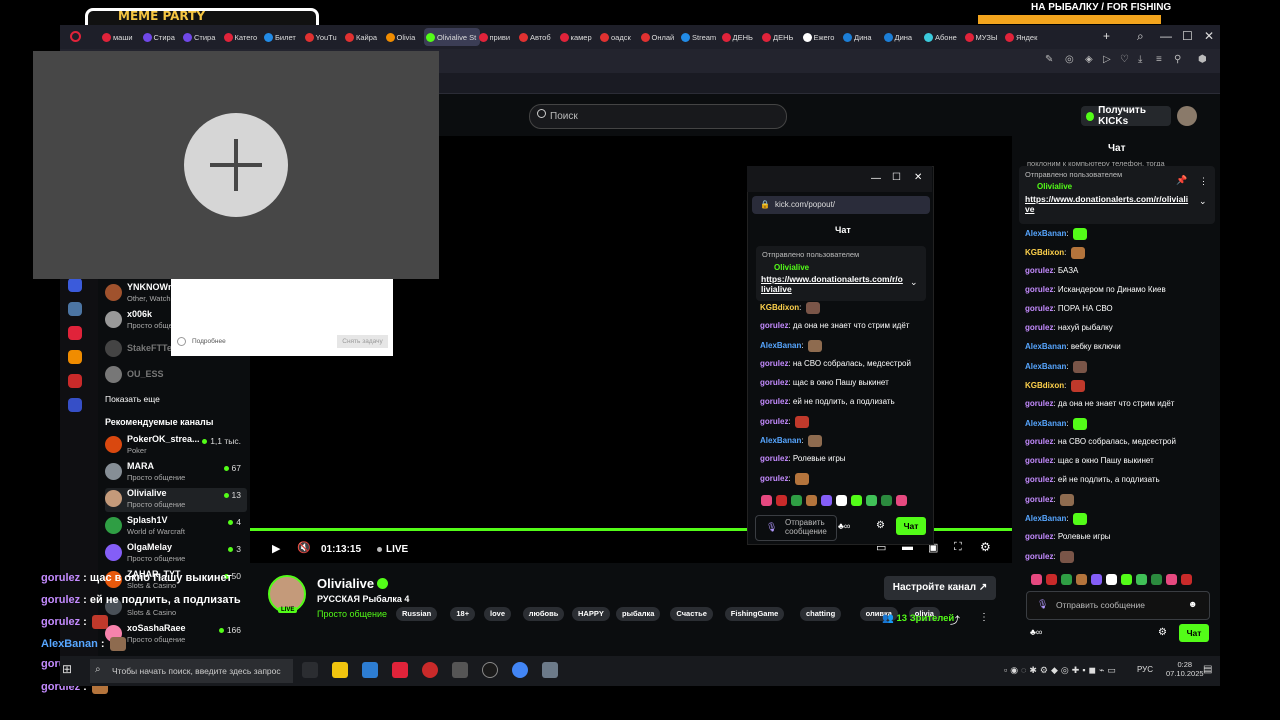 The height and width of the screenshot is (720, 1280). I want to click on heart-icon: ♡, so click(1124, 59).